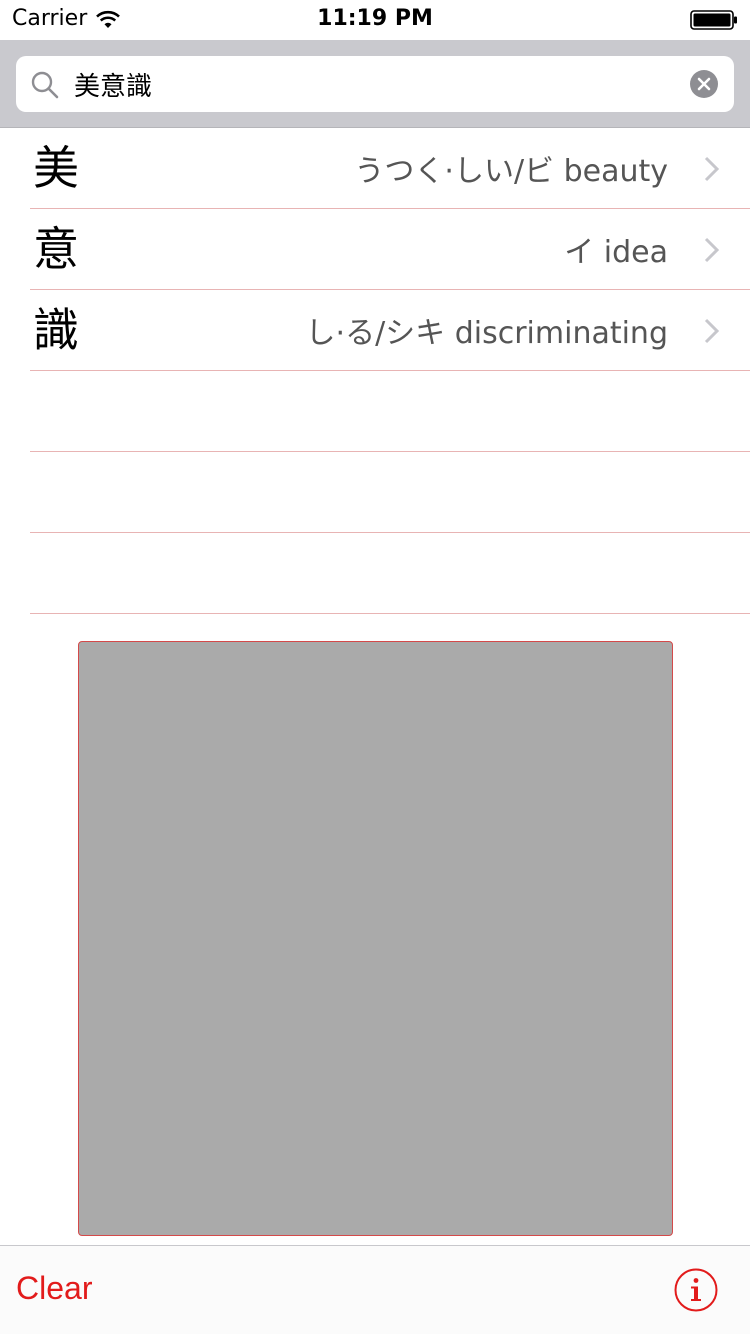  What do you see at coordinates (56, 168) in the screenshot?
I see `kanji-character: 美` at bounding box center [56, 168].